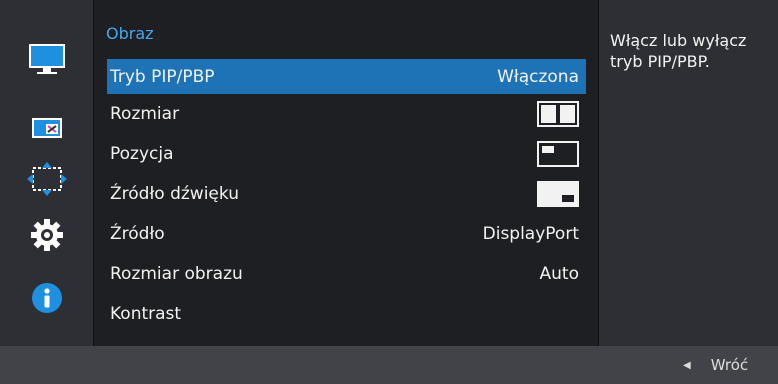  I want to click on menu-item-picture-size: Rozmiar obrazu Auto, so click(346, 274).